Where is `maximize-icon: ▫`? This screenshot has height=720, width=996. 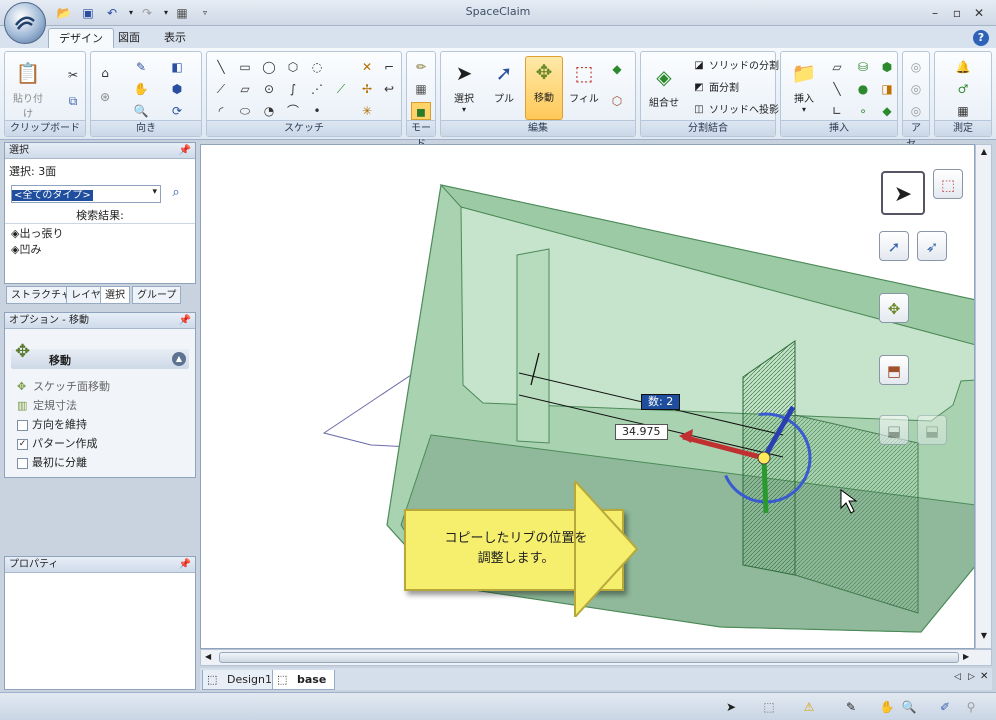 maximize-icon: ▫ is located at coordinates (957, 13).